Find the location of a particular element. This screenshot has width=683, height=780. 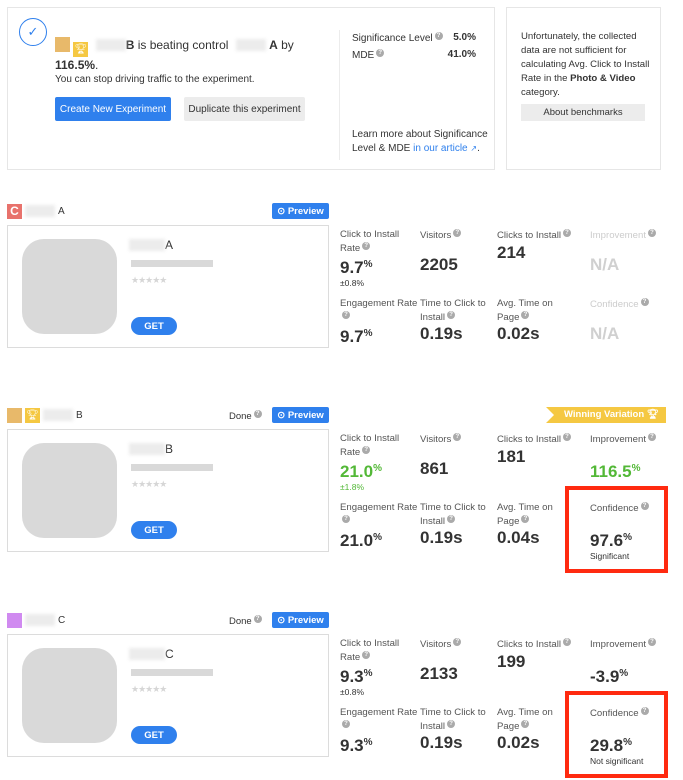

about-benchmarks-button: About benchmarks is located at coordinates (583, 112).